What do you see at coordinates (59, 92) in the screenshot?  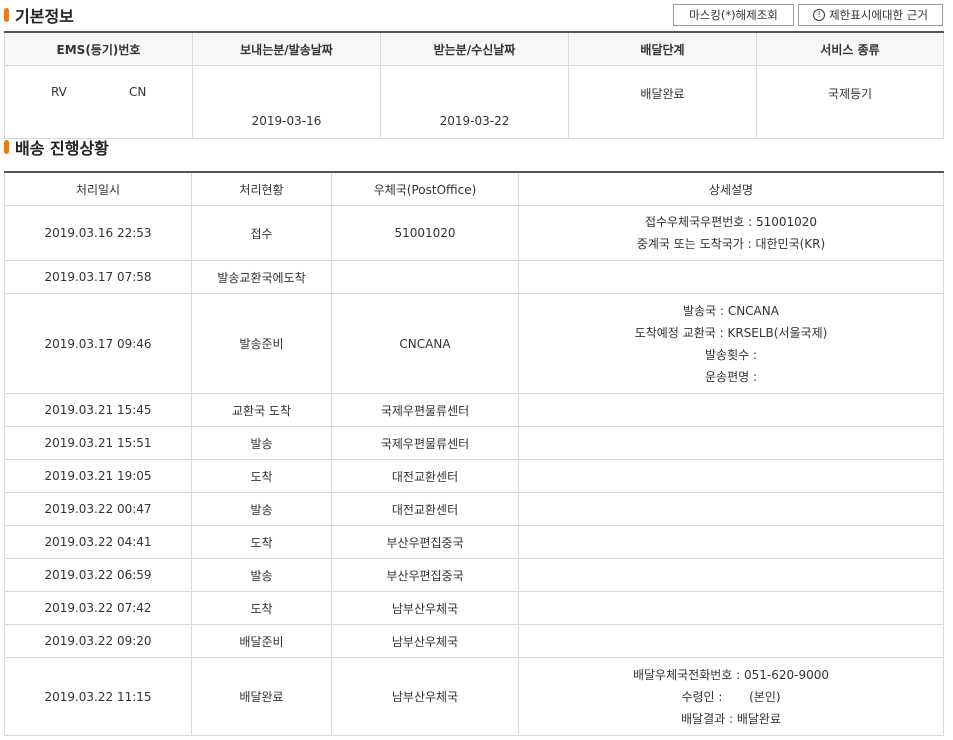 I see `ems-prefix: RV` at bounding box center [59, 92].